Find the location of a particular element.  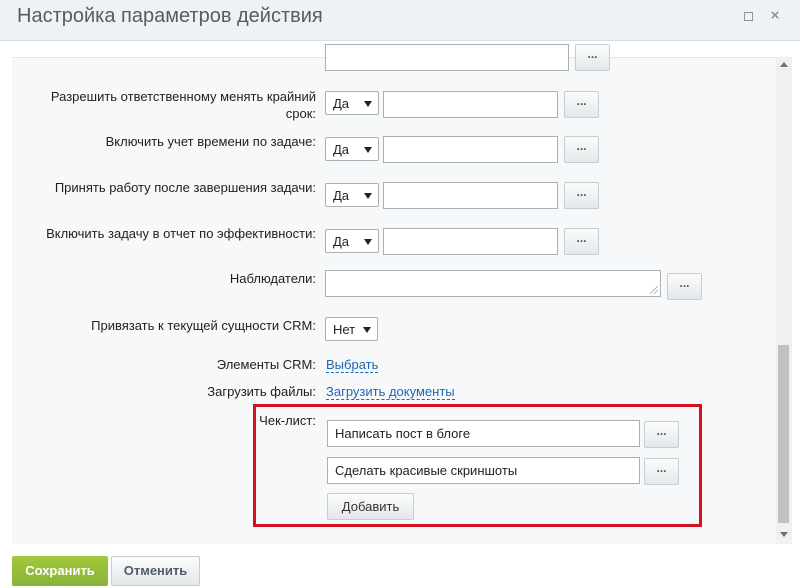

crm-binding-label: Привязать к текущей сущности CRM: is located at coordinates (203, 325).